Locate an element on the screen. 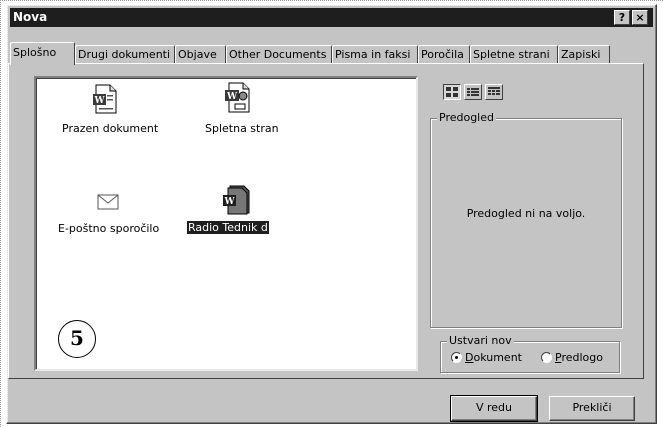 The width and height of the screenshot is (663, 427). list-view-button is located at coordinates (473, 92).